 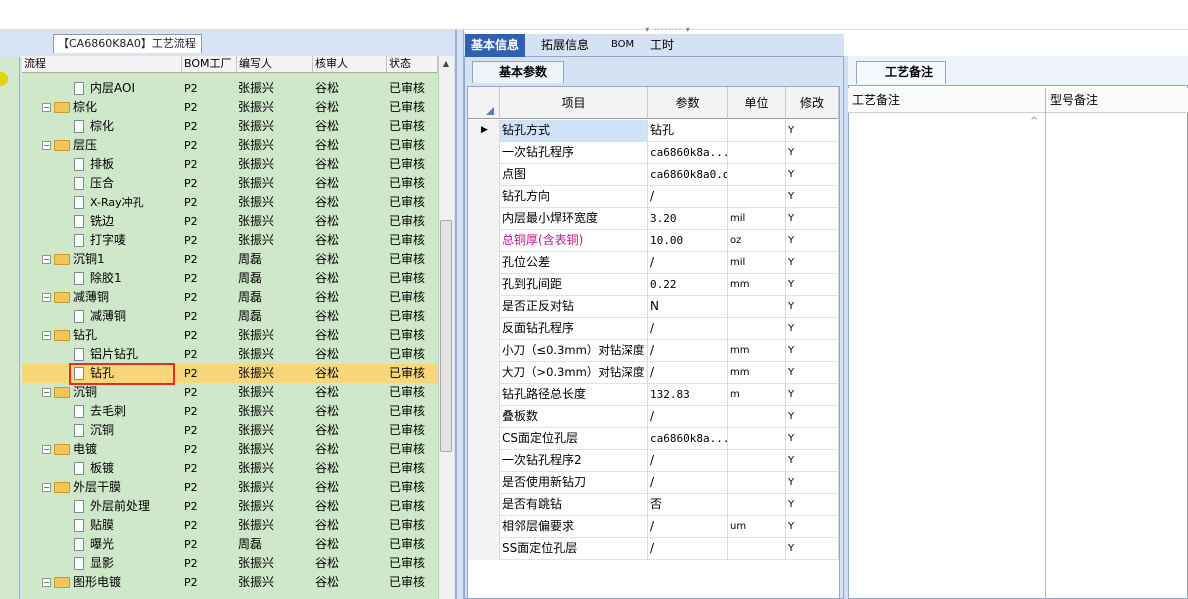 I want to click on param-row: 一次钻孔程序2/ Y, so click(x=653, y=461).